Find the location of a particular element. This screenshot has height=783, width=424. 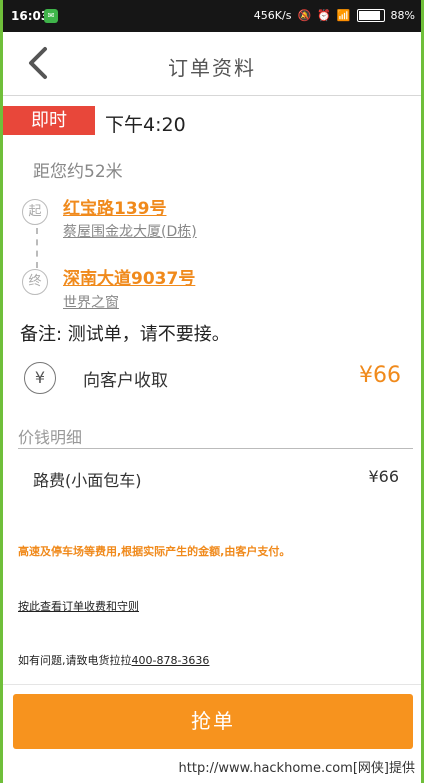

order-remark: 备注: 测试单，请不要接。 is located at coordinates (125, 334).